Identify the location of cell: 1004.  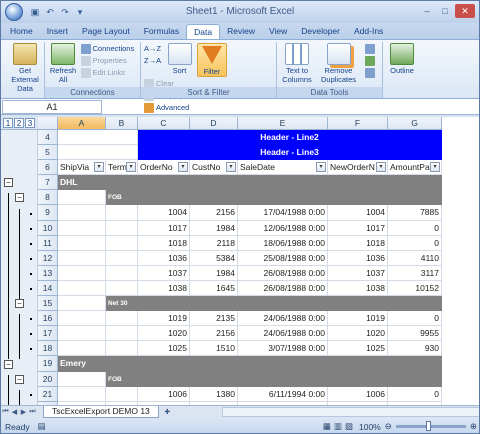
(164, 213).